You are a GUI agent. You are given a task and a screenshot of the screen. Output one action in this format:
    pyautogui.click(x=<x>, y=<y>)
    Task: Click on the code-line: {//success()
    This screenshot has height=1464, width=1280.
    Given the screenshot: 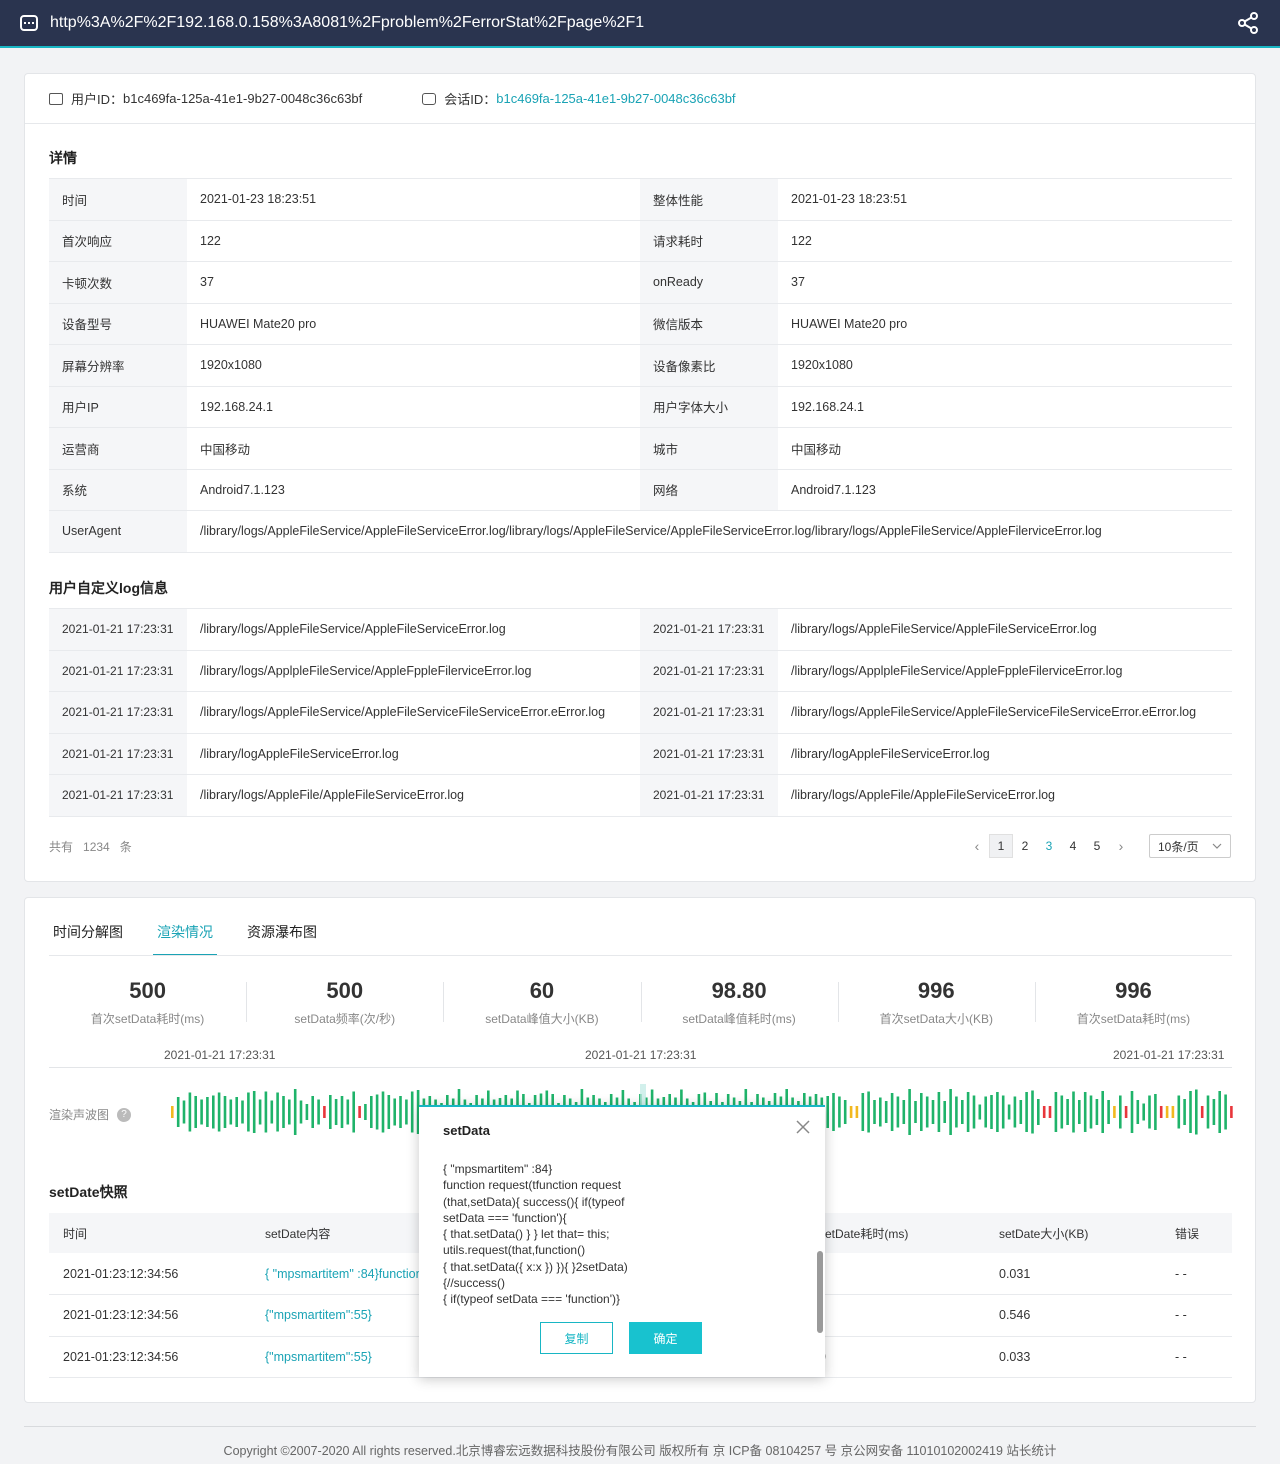 What is the action you would take?
    pyautogui.click(x=474, y=1283)
    